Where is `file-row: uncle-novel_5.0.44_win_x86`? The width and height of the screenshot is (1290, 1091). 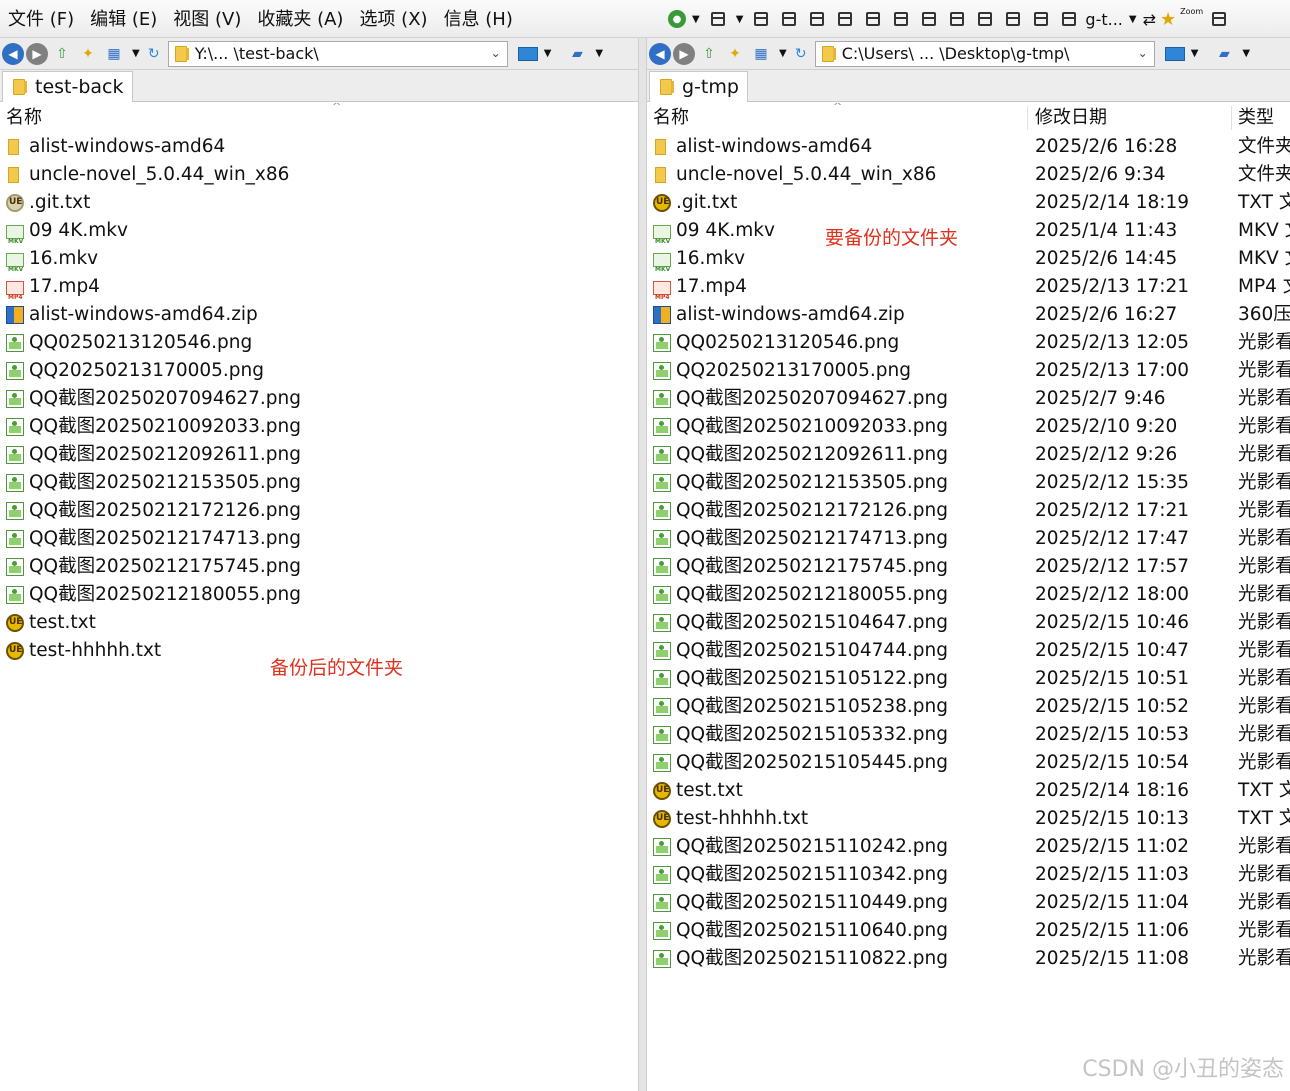 file-row: uncle-novel_5.0.44_win_x86 is located at coordinates (319, 175).